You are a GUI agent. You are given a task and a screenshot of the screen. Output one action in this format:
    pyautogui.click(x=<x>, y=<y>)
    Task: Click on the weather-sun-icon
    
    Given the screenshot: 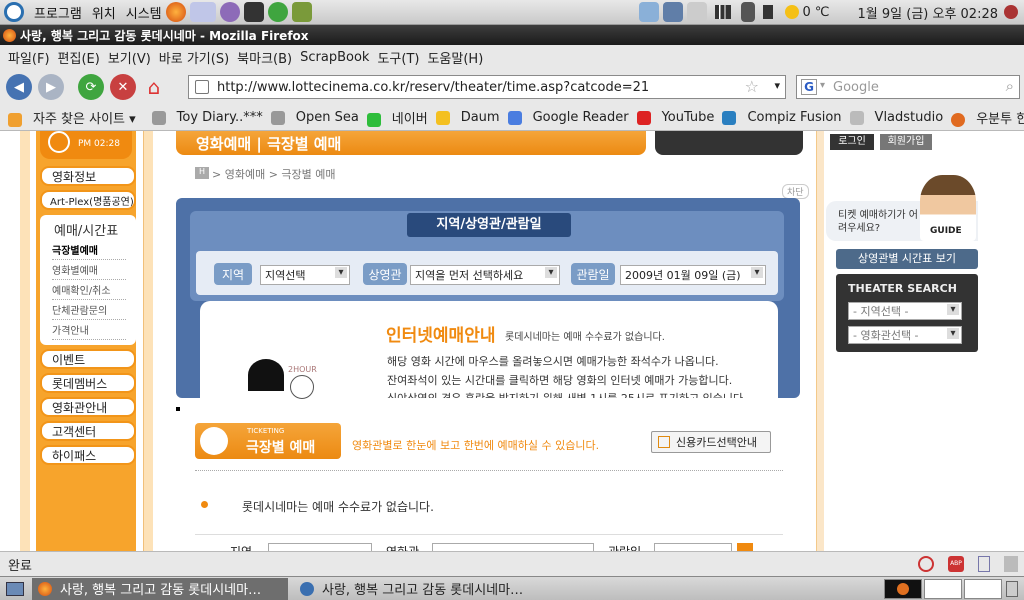 What is the action you would take?
    pyautogui.click(x=791, y=12)
    